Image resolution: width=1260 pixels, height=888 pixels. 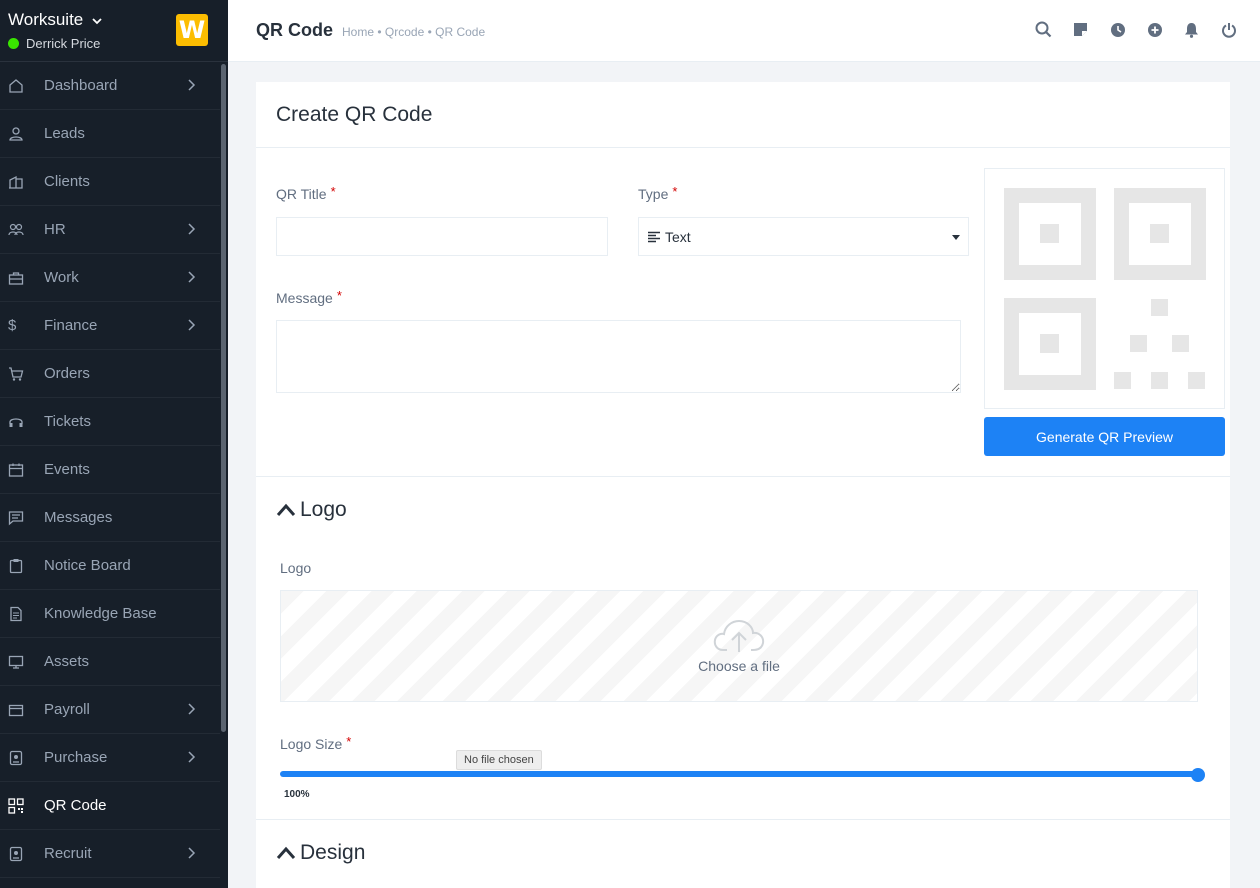 I want to click on sidebar-item-label: Messages, so click(x=78, y=517).